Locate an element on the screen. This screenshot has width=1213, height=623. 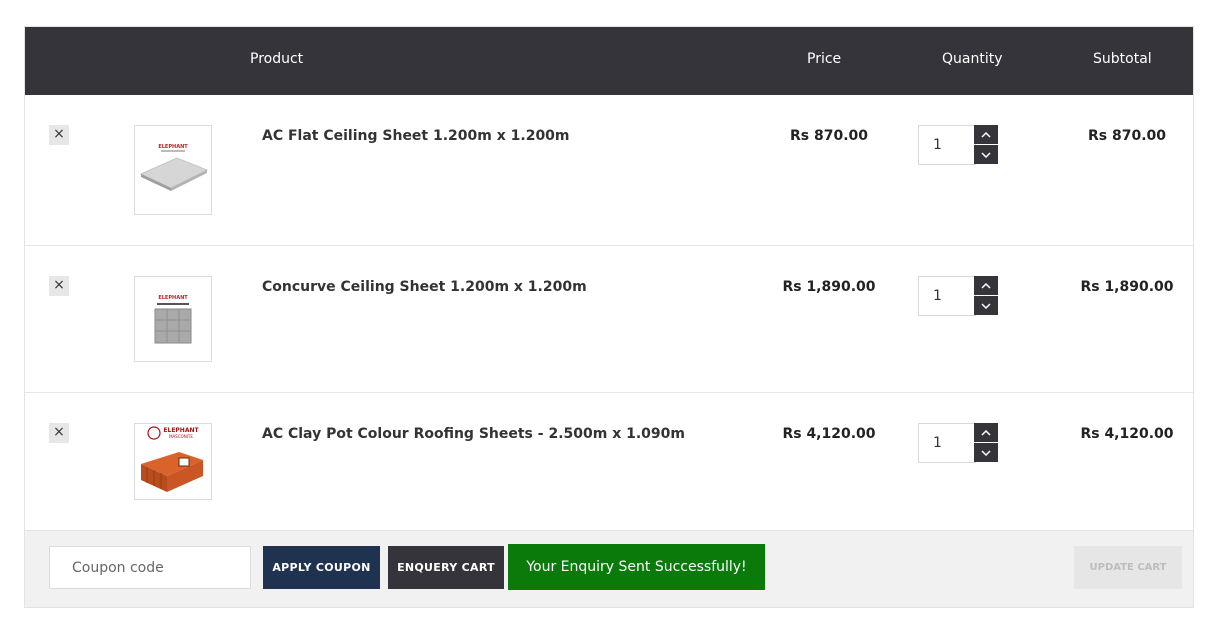
product-subtotal: Rs 1,890.00 is located at coordinates (1127, 287).